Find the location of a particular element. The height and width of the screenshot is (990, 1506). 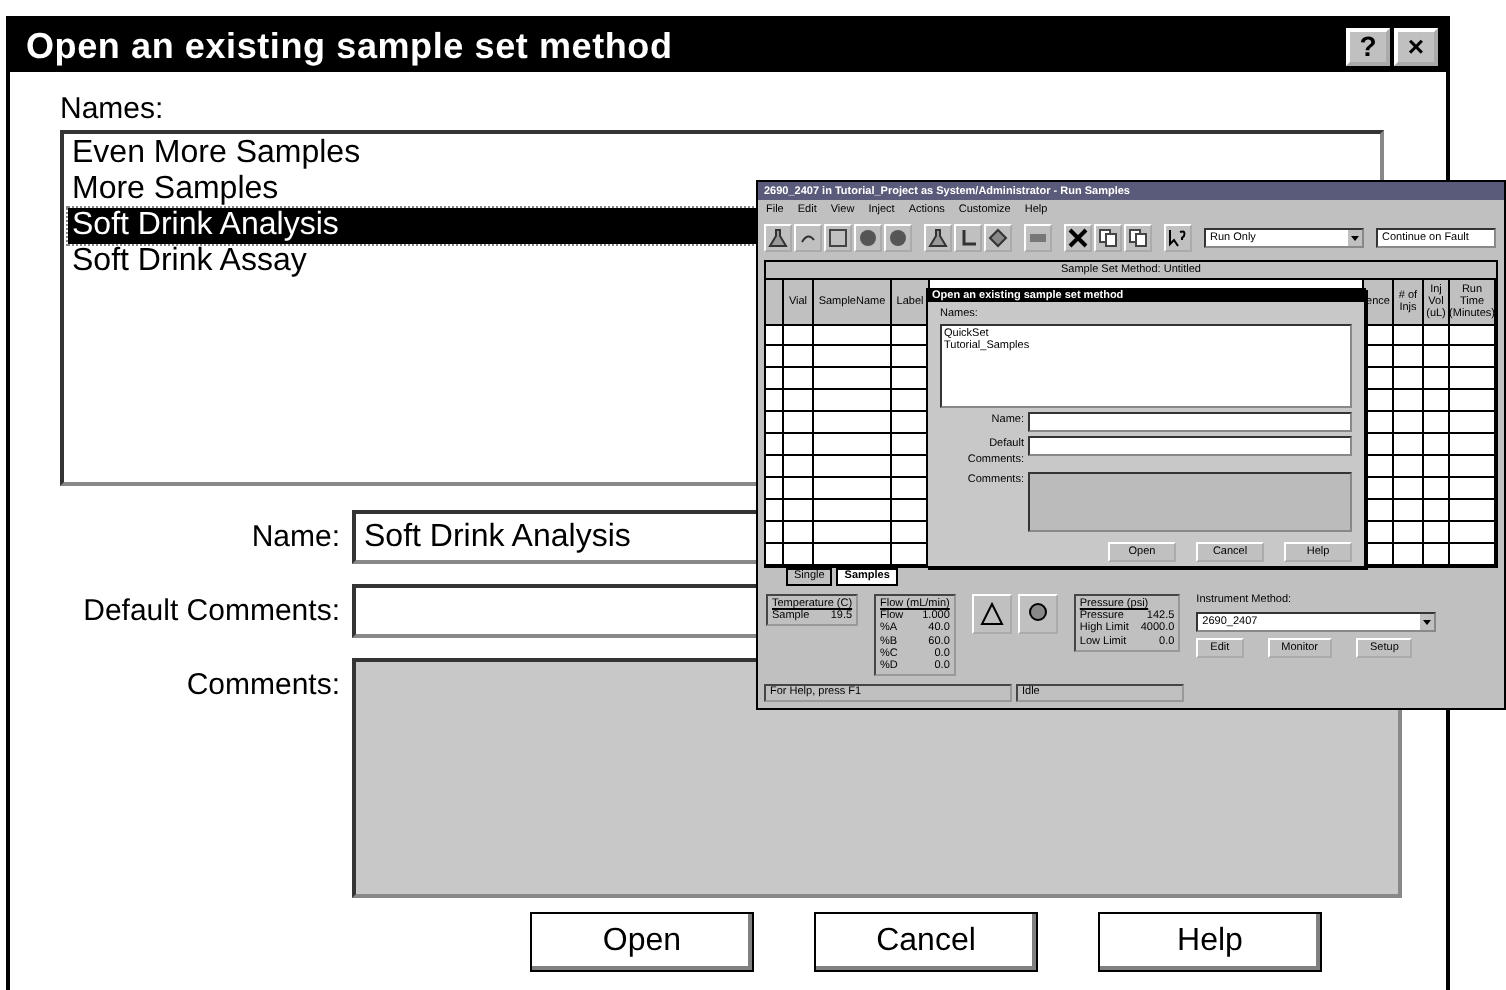

dialog-button: Help is located at coordinates (1210, 942).